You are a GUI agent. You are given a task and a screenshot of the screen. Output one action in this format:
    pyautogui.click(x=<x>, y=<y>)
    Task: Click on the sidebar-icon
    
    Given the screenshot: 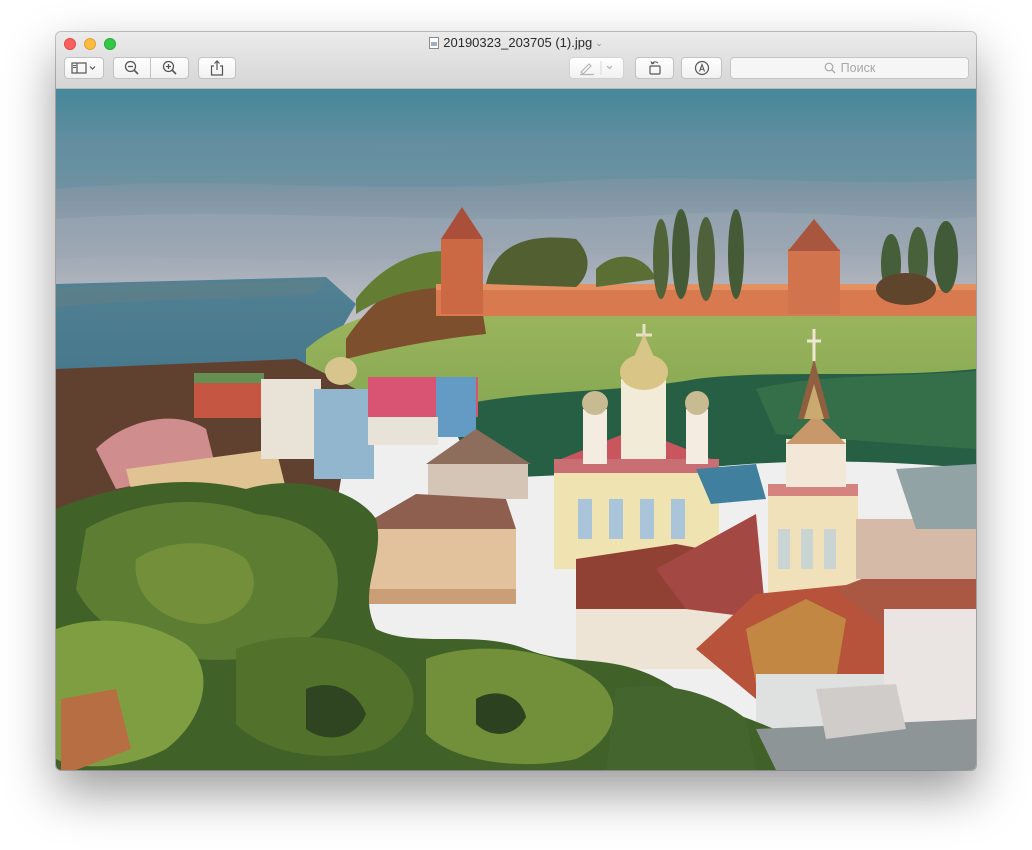 What is the action you would take?
    pyautogui.click(x=83, y=68)
    